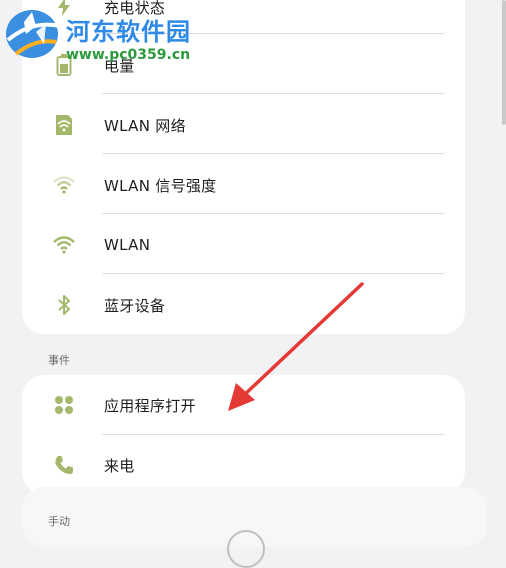 The width and height of the screenshot is (506, 568). Describe the element at coordinates (128, 55) in the screenshot. I see `watermark-url: www.pc0359.cn` at that location.